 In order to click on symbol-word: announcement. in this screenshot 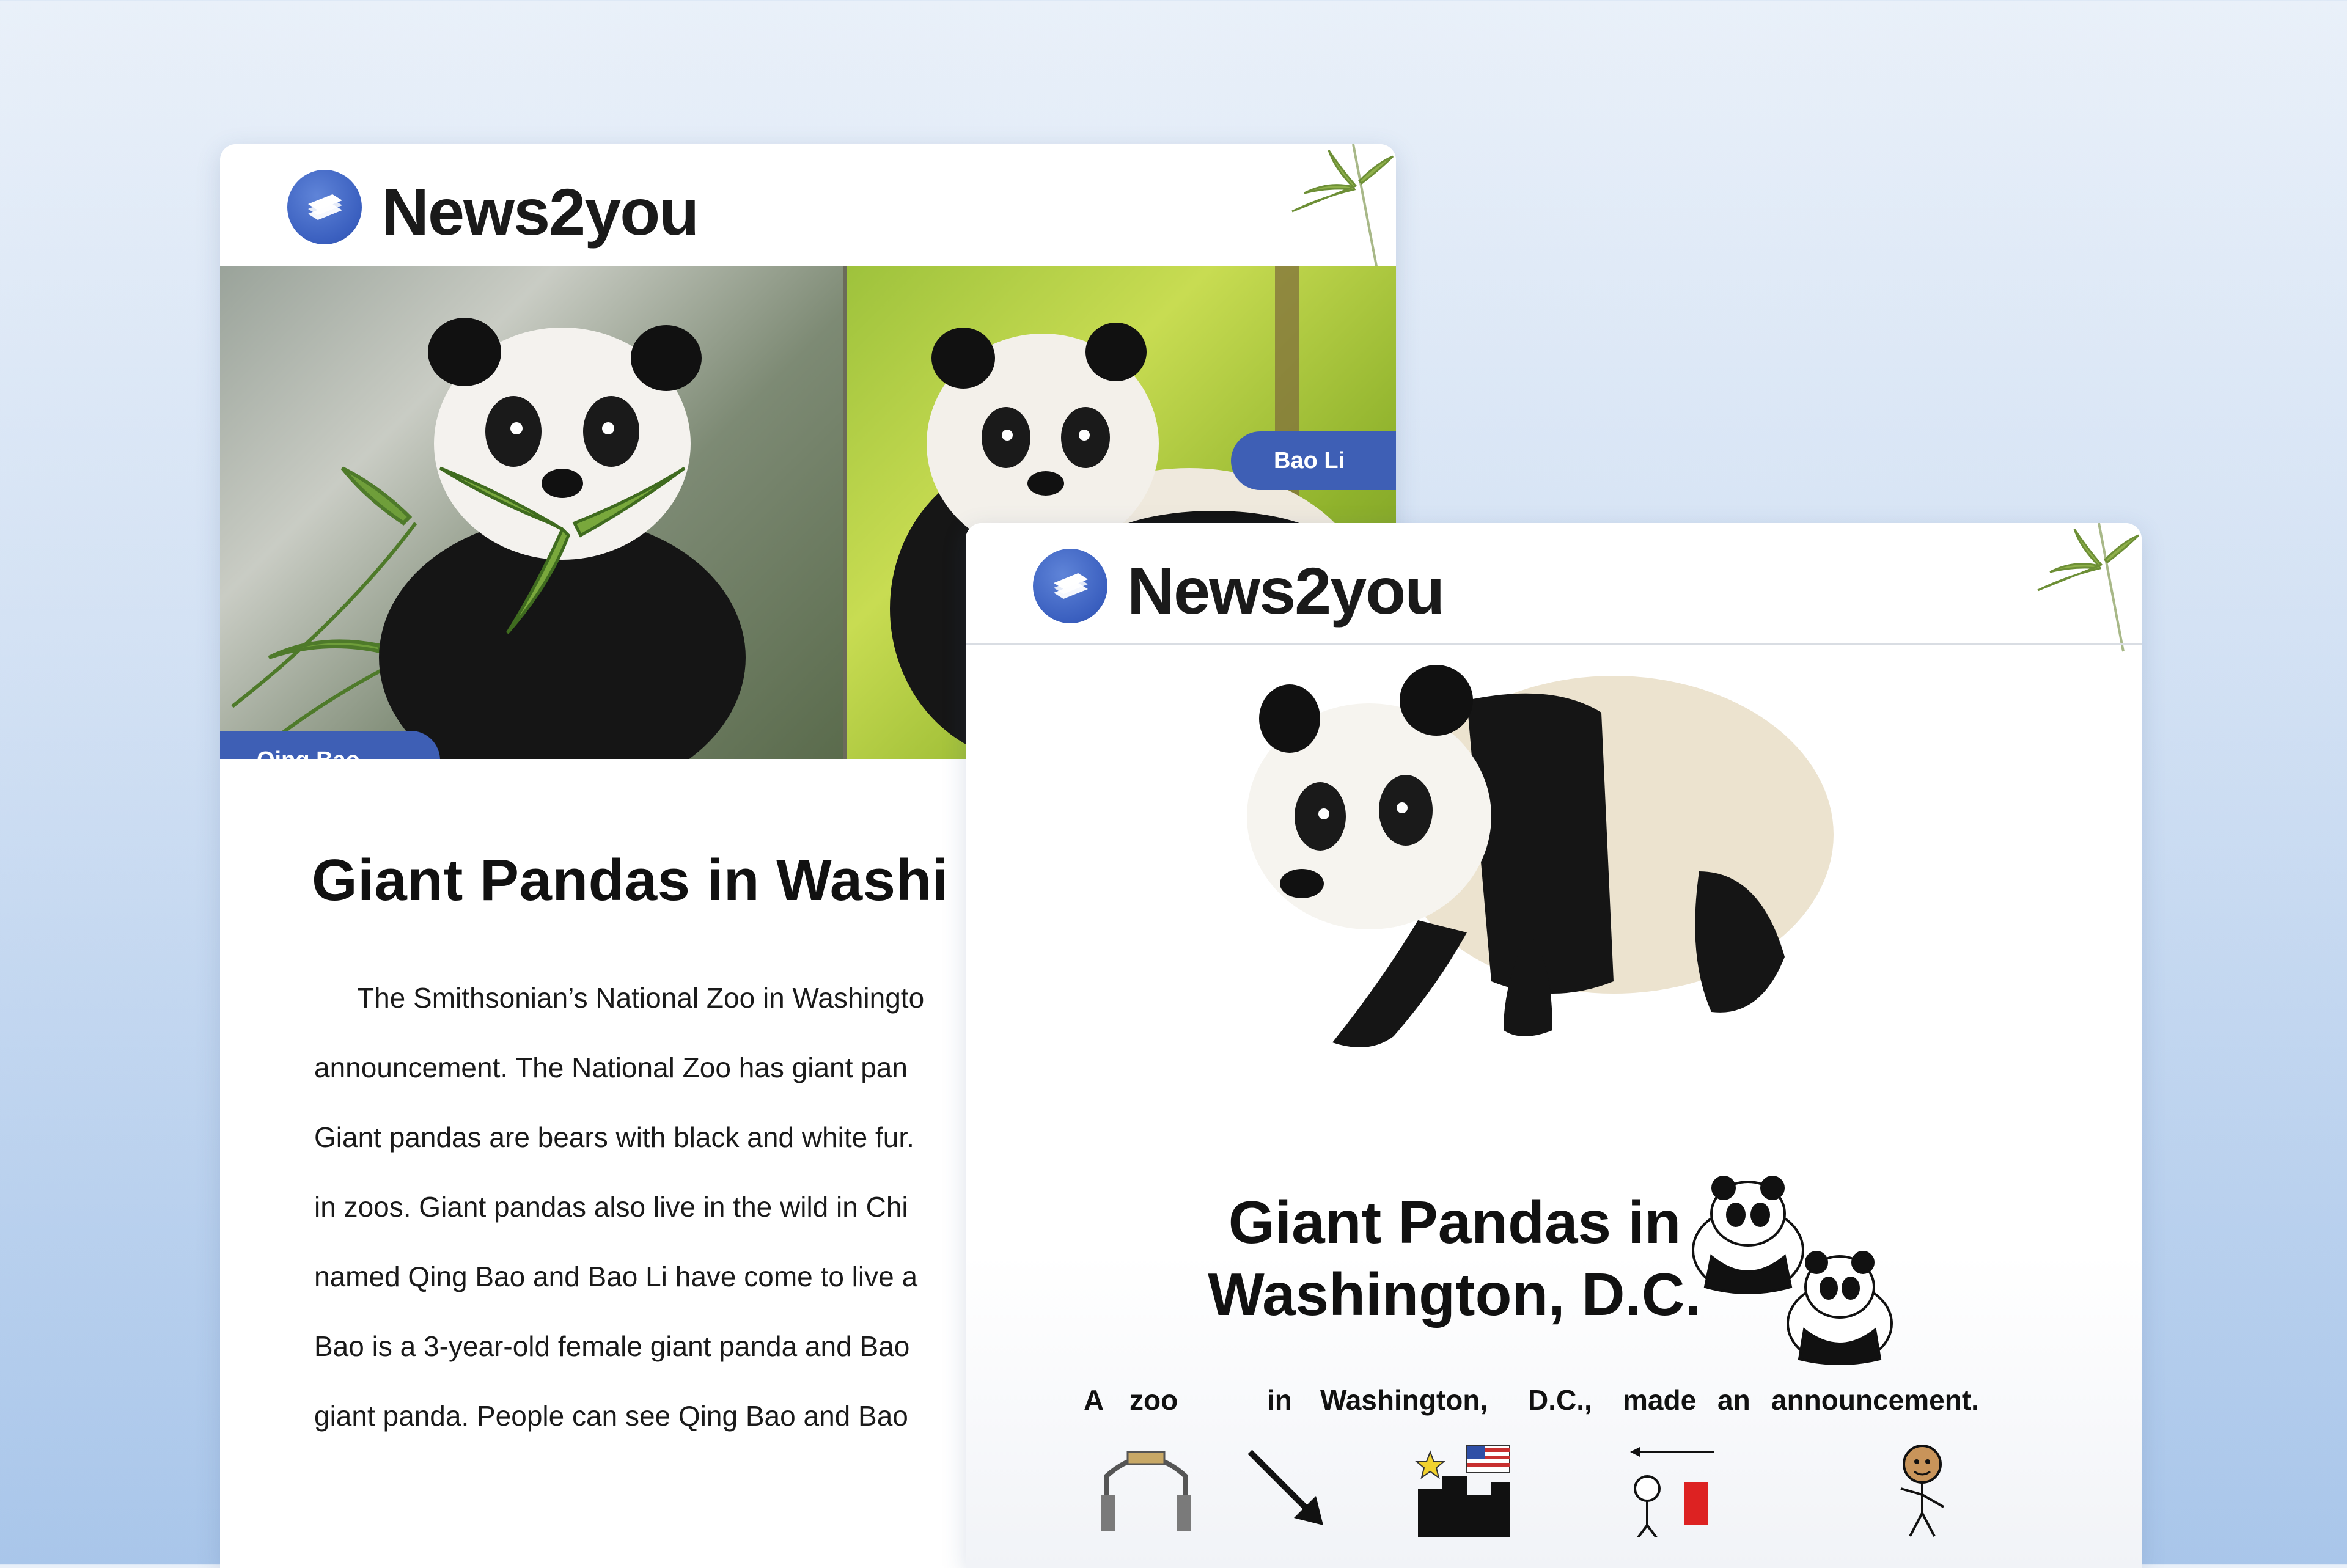, I will do `click(1875, 1400)`.